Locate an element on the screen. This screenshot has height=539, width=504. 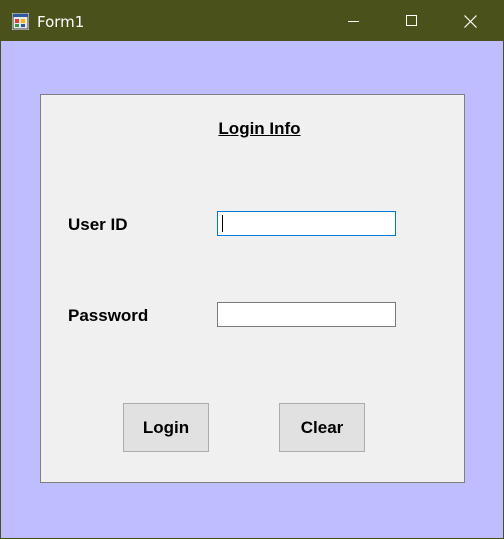
minimize-button is located at coordinates (354, 21).